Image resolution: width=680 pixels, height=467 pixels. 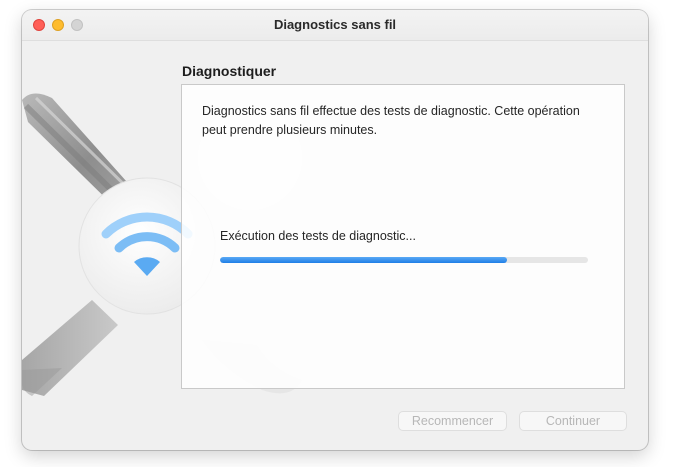 I want to click on progress-bar-fill, so click(x=364, y=260).